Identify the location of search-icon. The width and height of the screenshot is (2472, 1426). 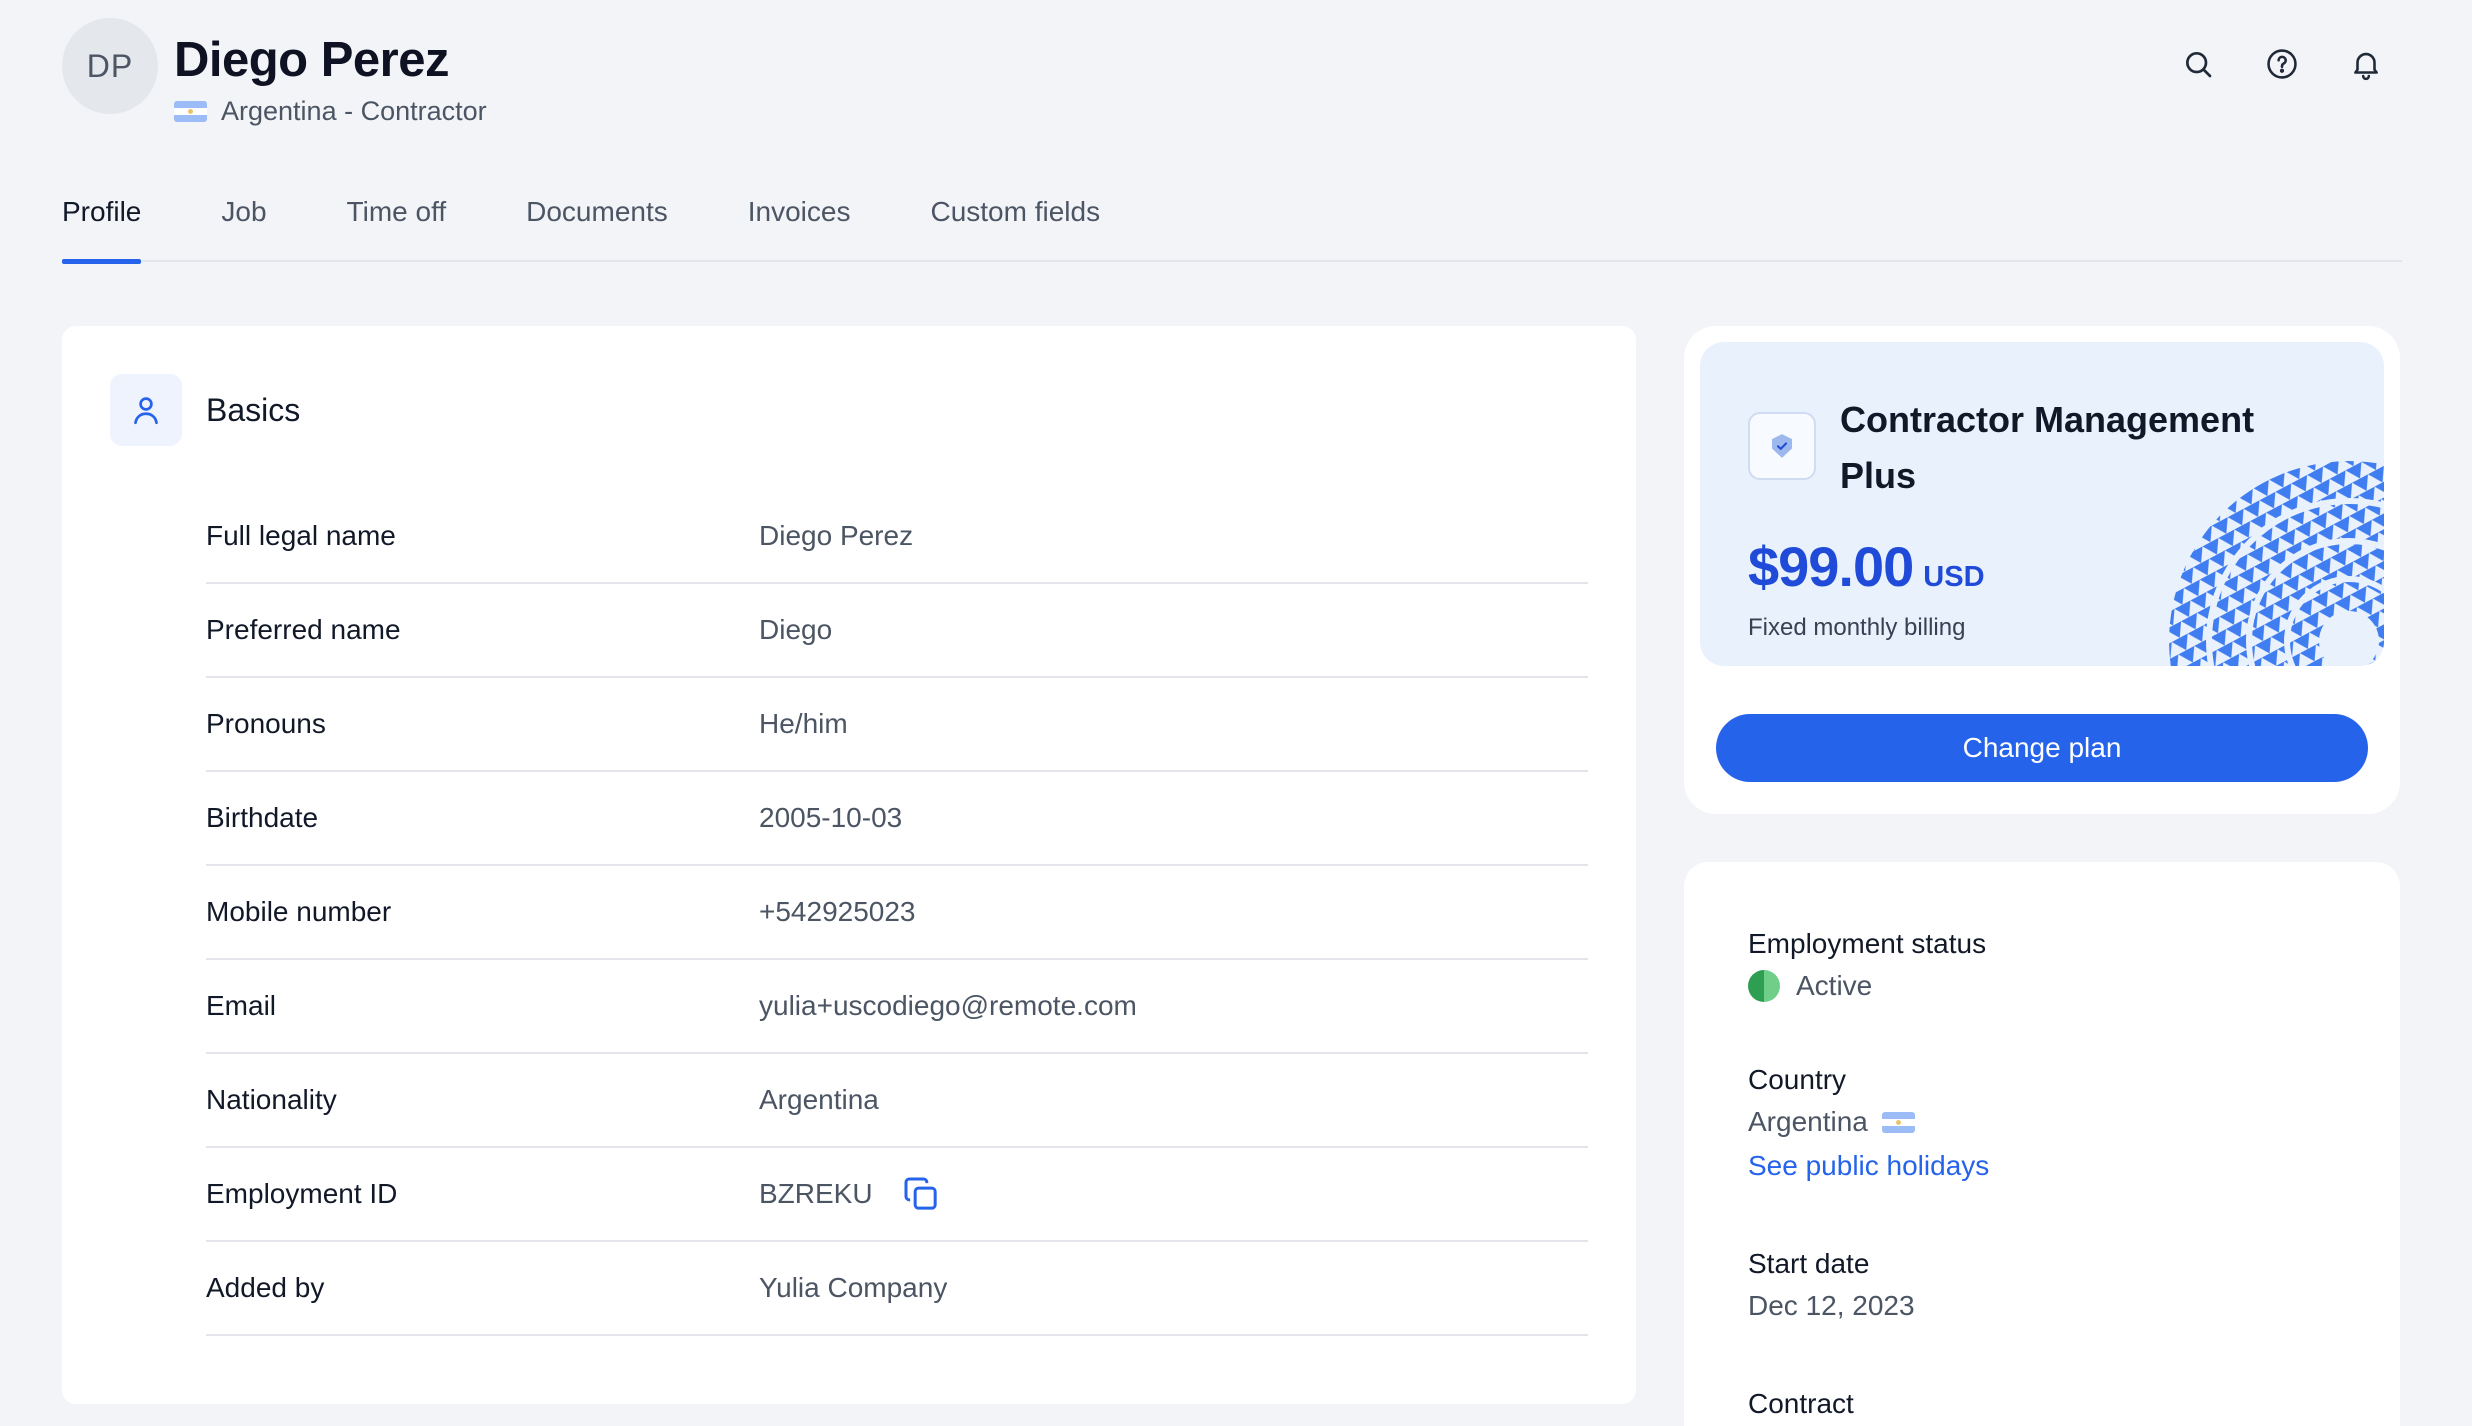
(2198, 64).